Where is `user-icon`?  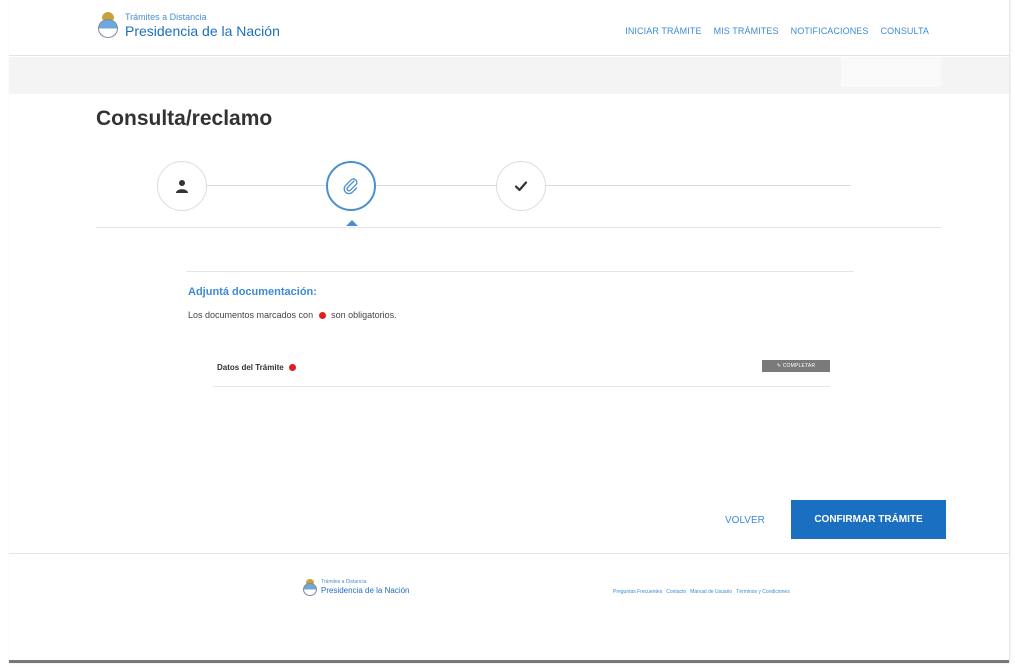 user-icon is located at coordinates (182, 186).